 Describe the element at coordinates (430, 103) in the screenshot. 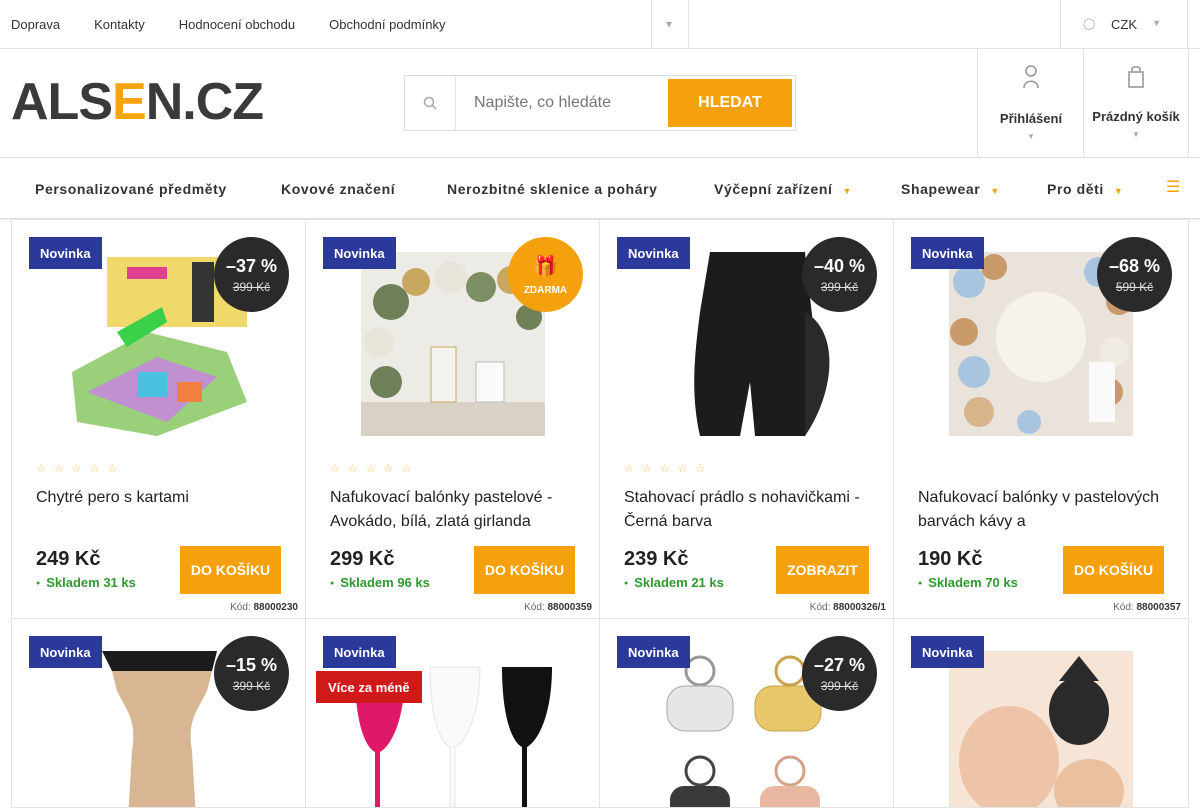

I see `search-icon` at that location.